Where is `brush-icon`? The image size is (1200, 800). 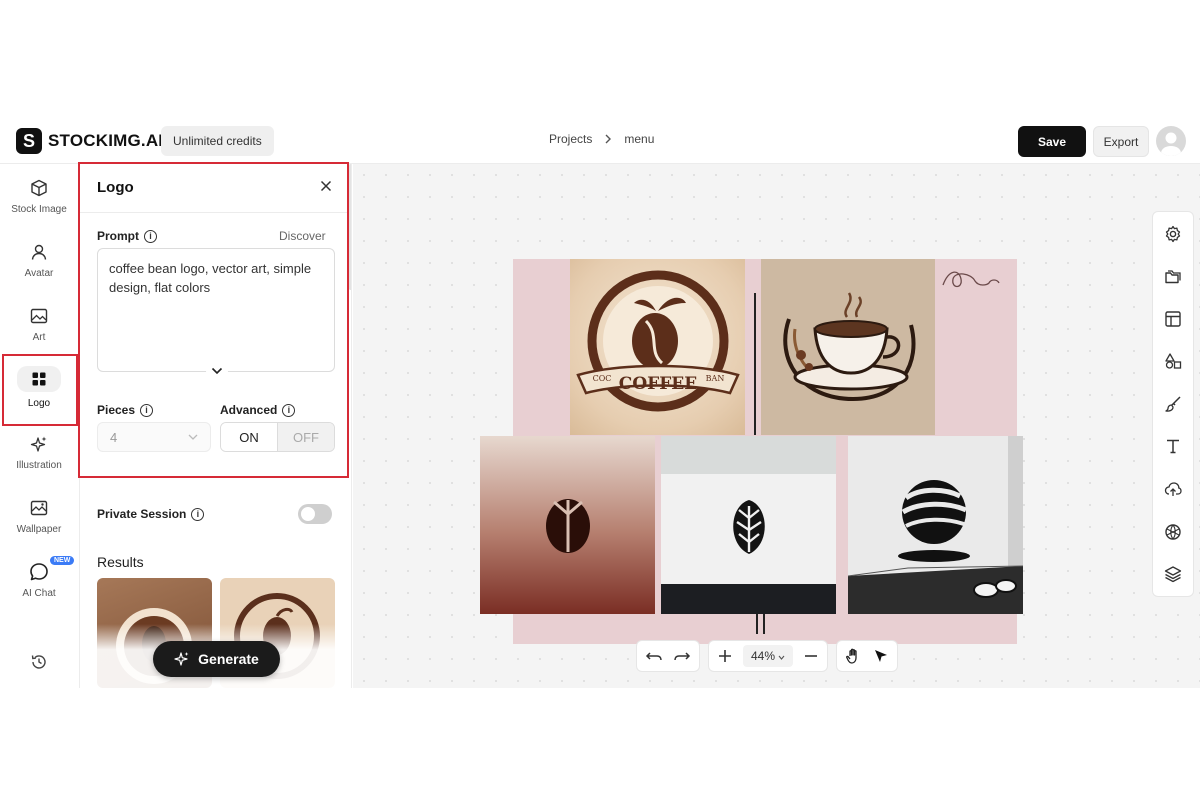 brush-icon is located at coordinates (1173, 404).